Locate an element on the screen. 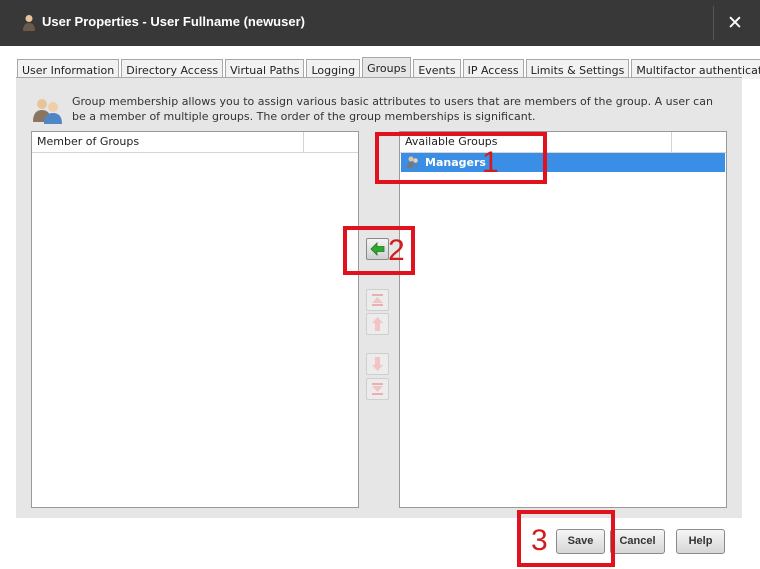 The height and width of the screenshot is (569, 760). move-down-icon is located at coordinates (377, 364).